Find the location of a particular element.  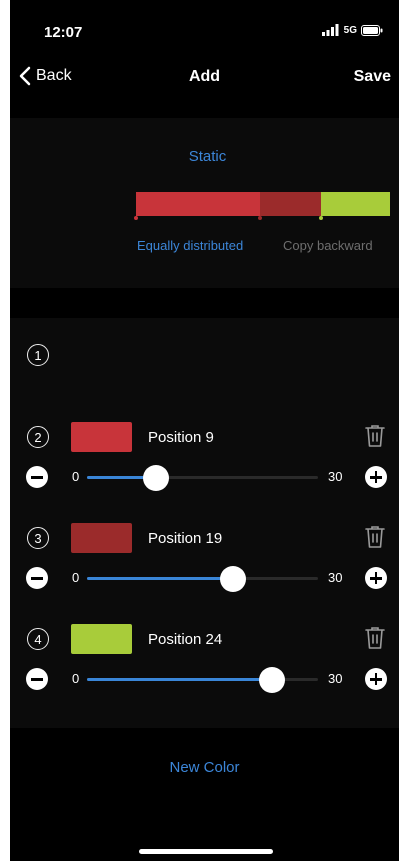

position-label: Position 19 is located at coordinates (185, 538).